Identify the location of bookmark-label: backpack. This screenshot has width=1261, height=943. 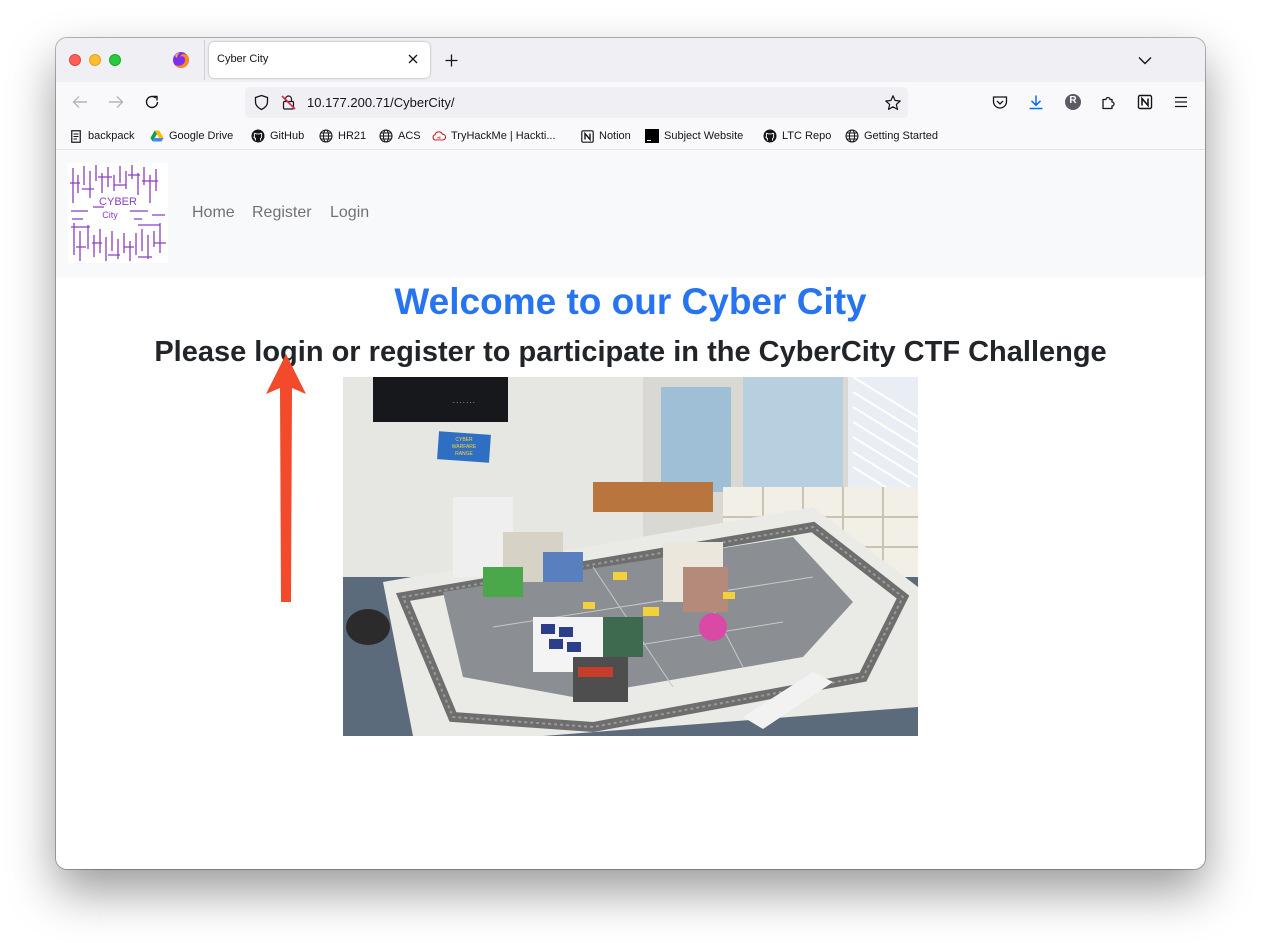
(111, 136).